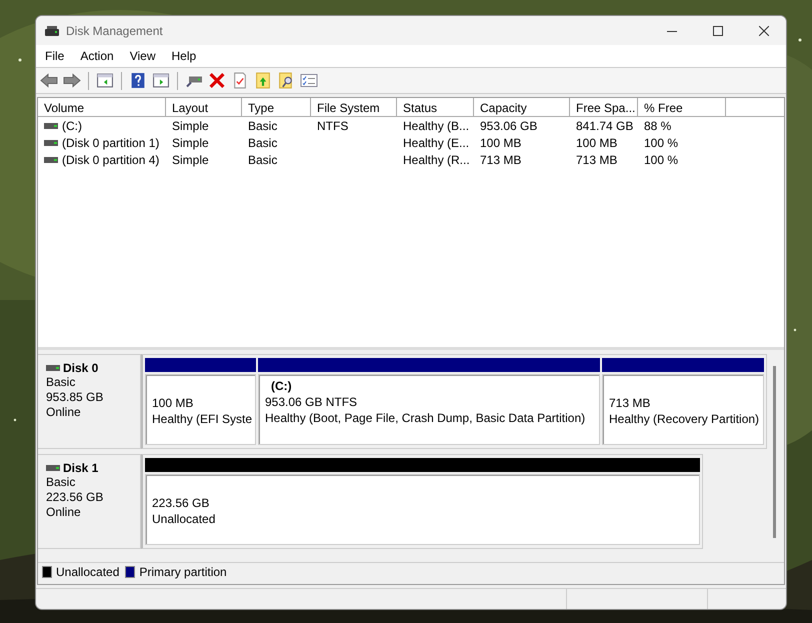 The image size is (812, 623). Describe the element at coordinates (72, 80) in the screenshot. I see `forward-arrow-icon` at that location.